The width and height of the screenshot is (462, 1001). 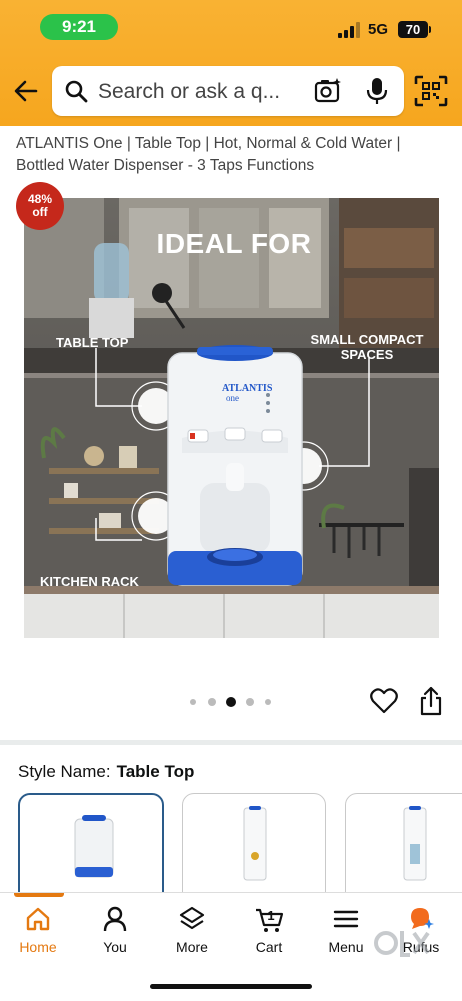 What do you see at coordinates (413, 29) in the screenshot?
I see `battery-level: 70` at bounding box center [413, 29].